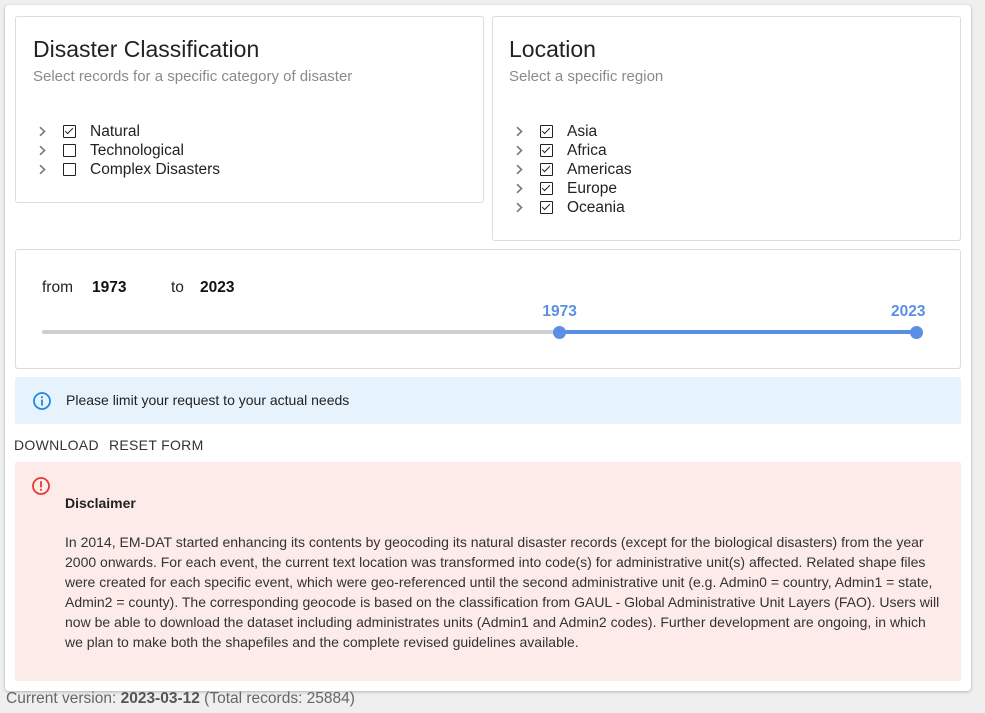  Describe the element at coordinates (63, 698) in the screenshot. I see `version-prefix: Current version:` at that location.